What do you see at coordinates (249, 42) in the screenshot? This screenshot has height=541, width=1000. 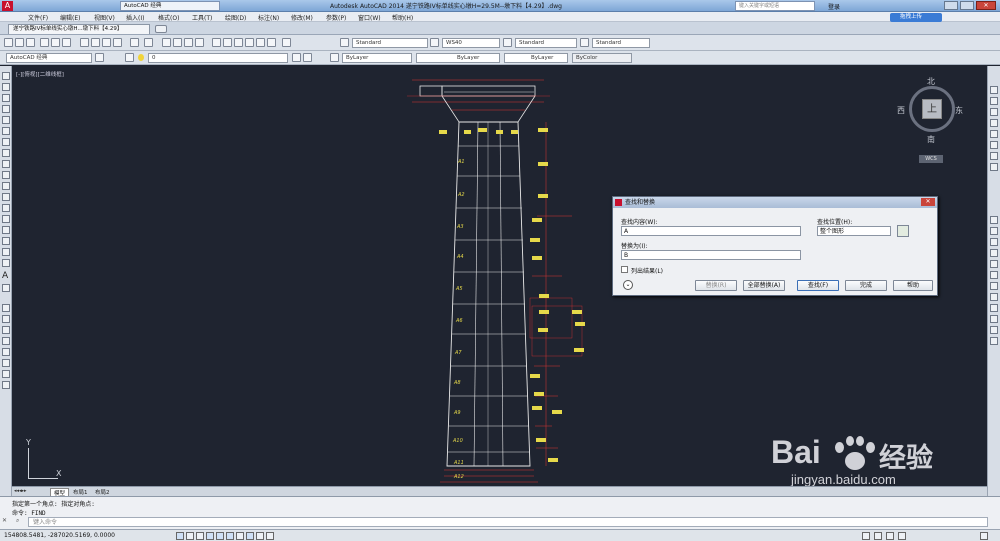 I see `sheet-set-icon` at bounding box center [249, 42].